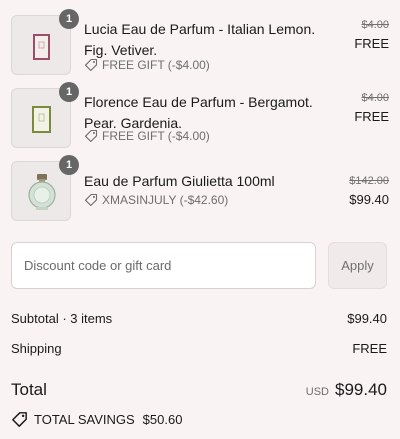 This screenshot has width=400, height=439. I want to click on shipping-value: FREE, so click(369, 348).